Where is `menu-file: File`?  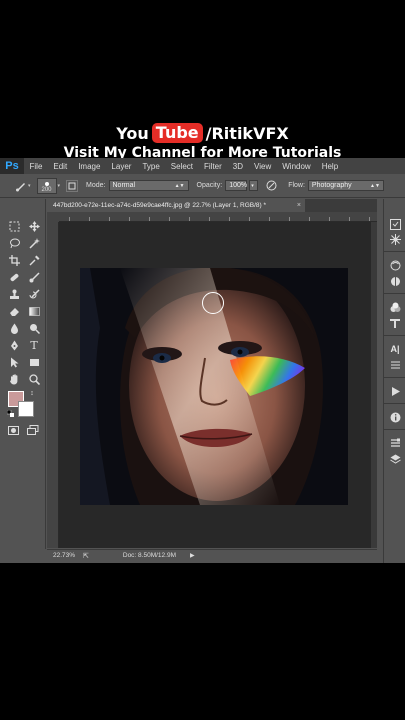 menu-file: File is located at coordinates (36, 166).